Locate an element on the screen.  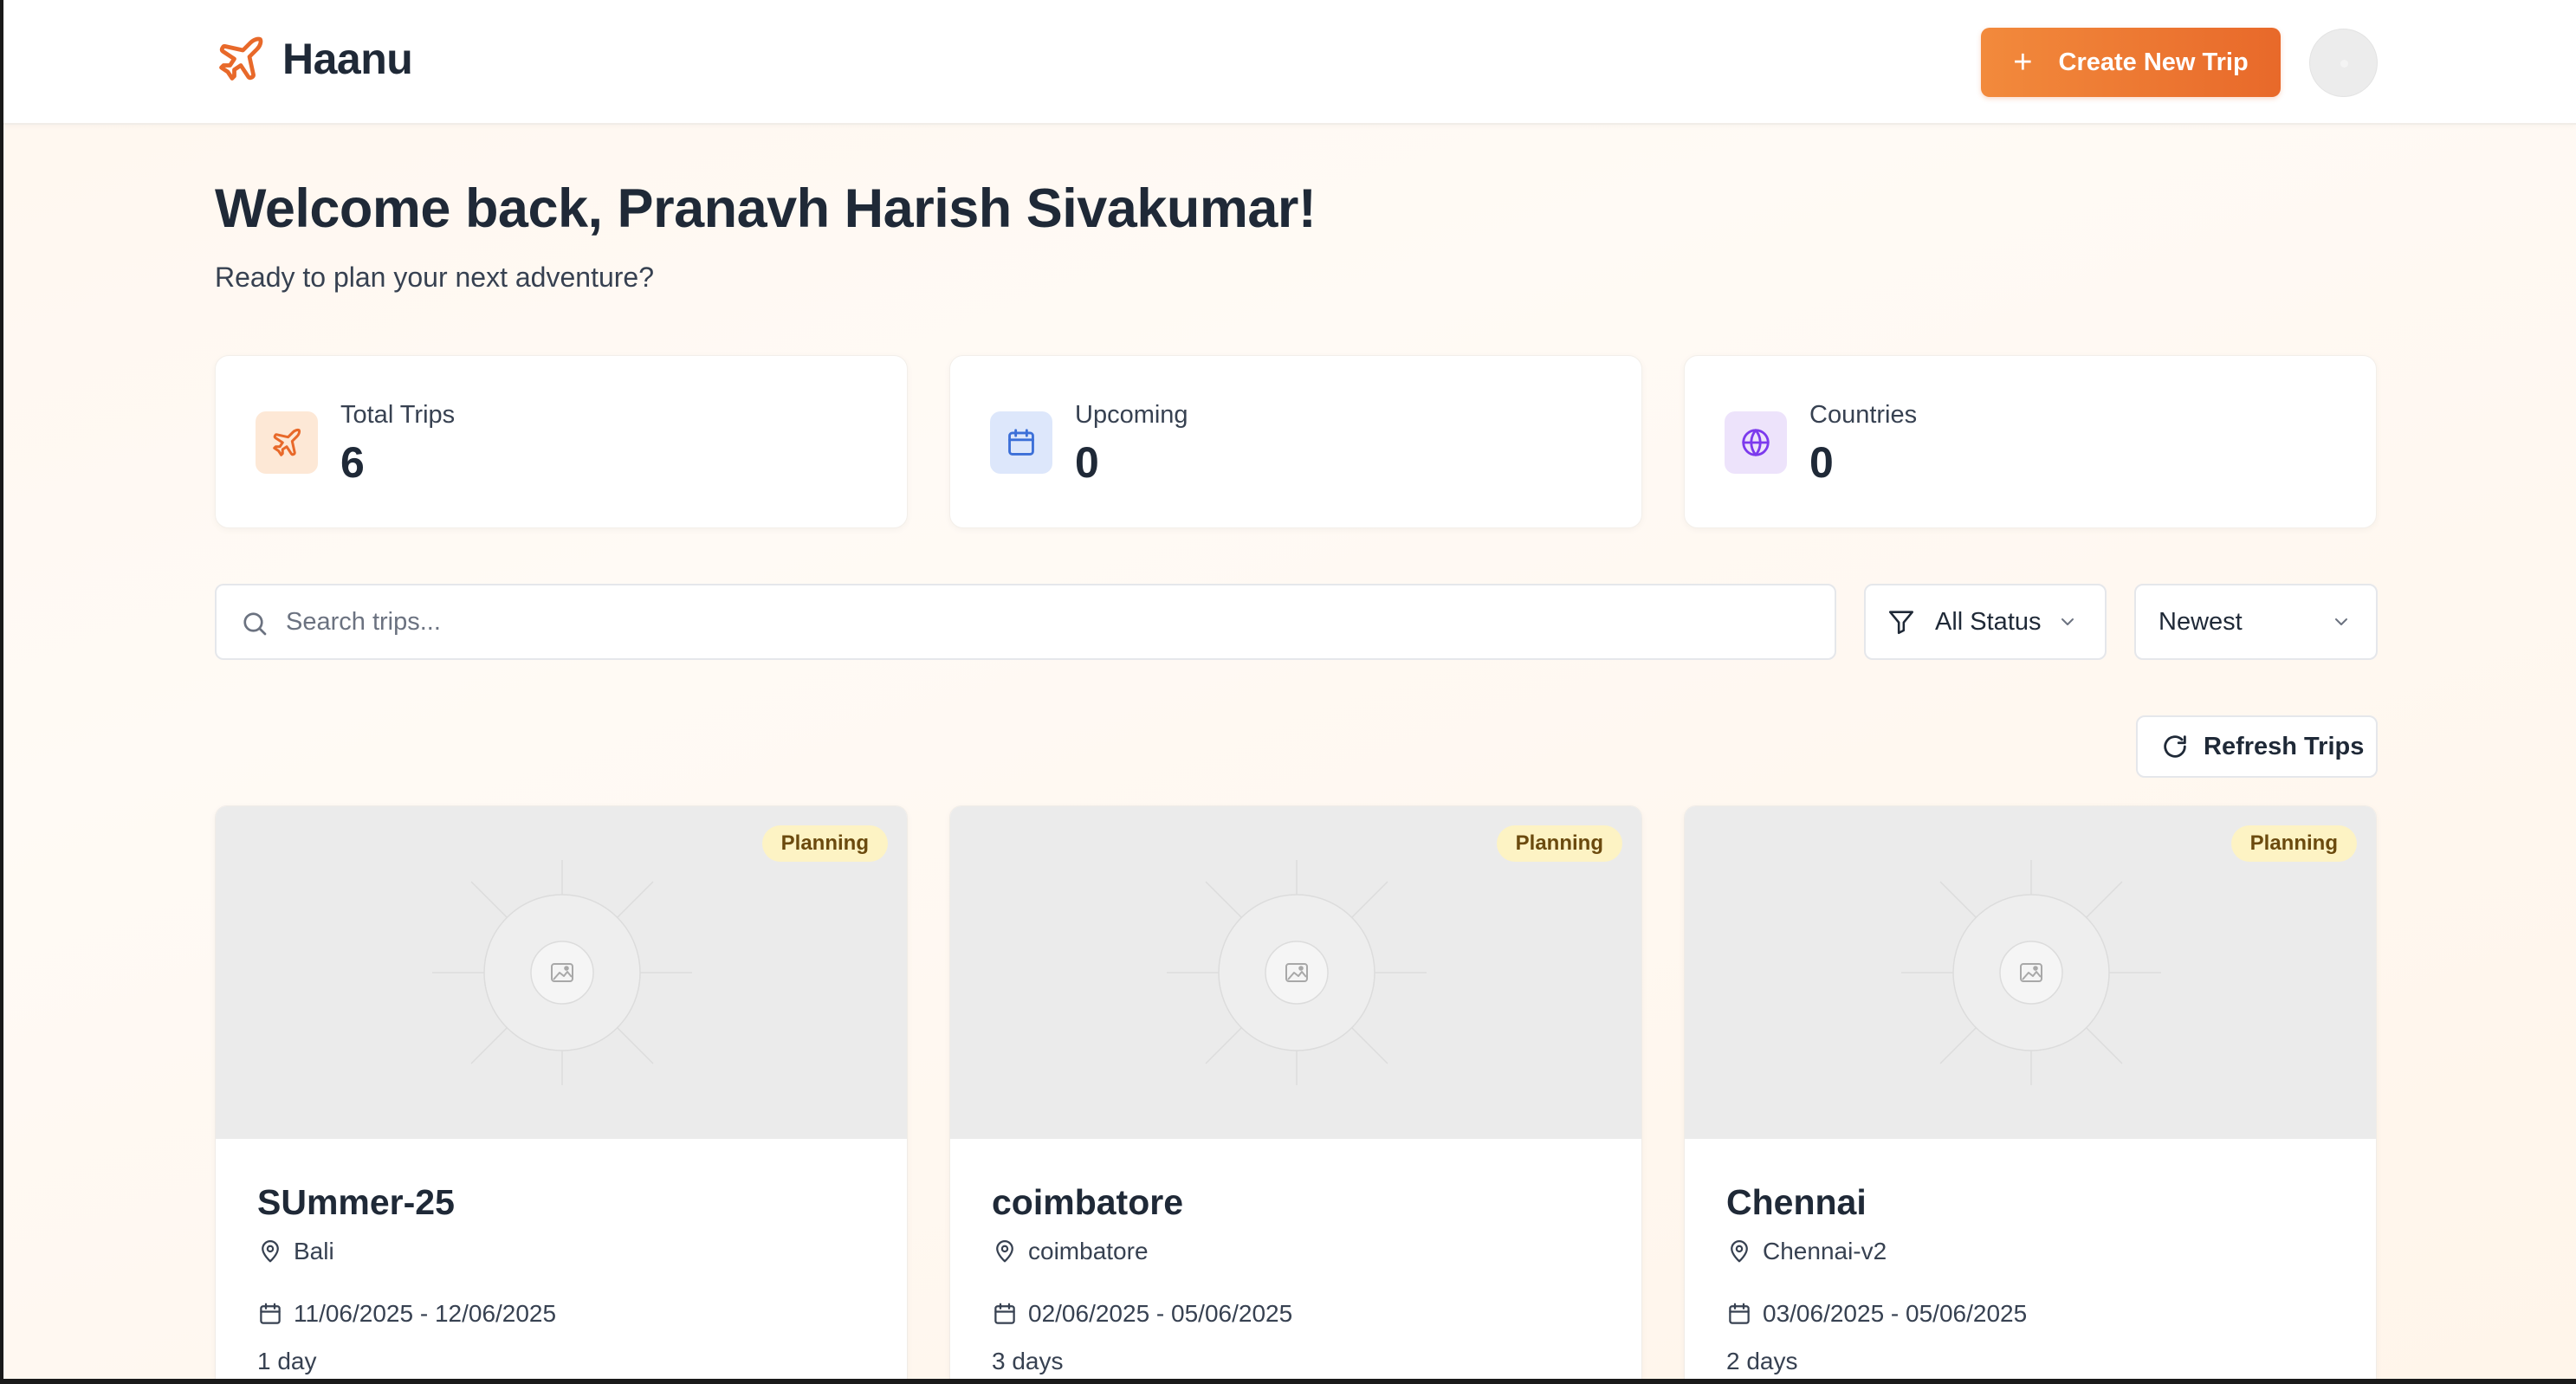
trip-dates-text: 11/06/2025 - 12/06/2025 is located at coordinates (425, 1313).